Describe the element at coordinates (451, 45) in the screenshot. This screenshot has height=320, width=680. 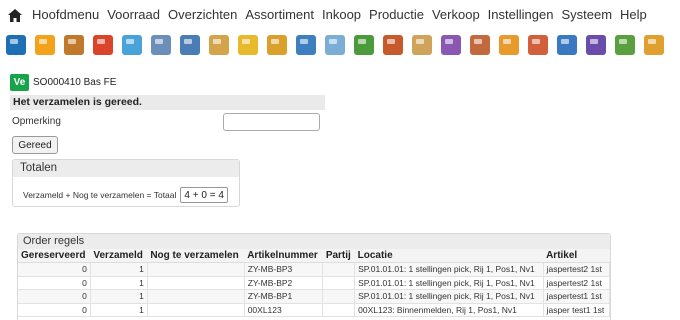
I see `pen-icon` at that location.